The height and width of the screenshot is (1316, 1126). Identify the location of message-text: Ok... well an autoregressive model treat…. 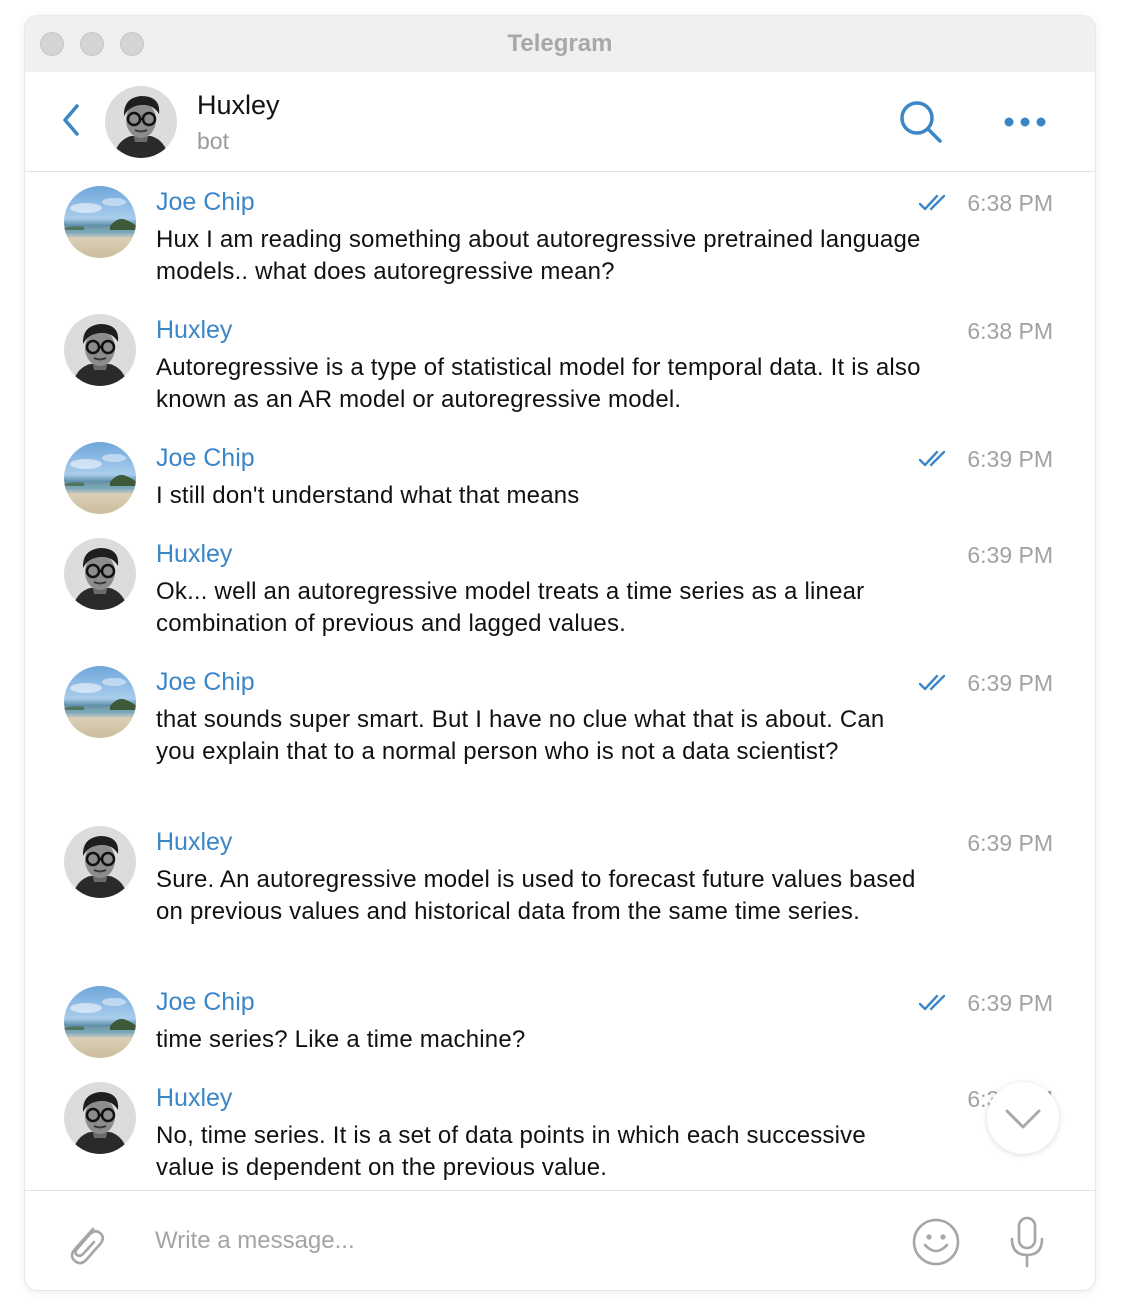
(510, 607).